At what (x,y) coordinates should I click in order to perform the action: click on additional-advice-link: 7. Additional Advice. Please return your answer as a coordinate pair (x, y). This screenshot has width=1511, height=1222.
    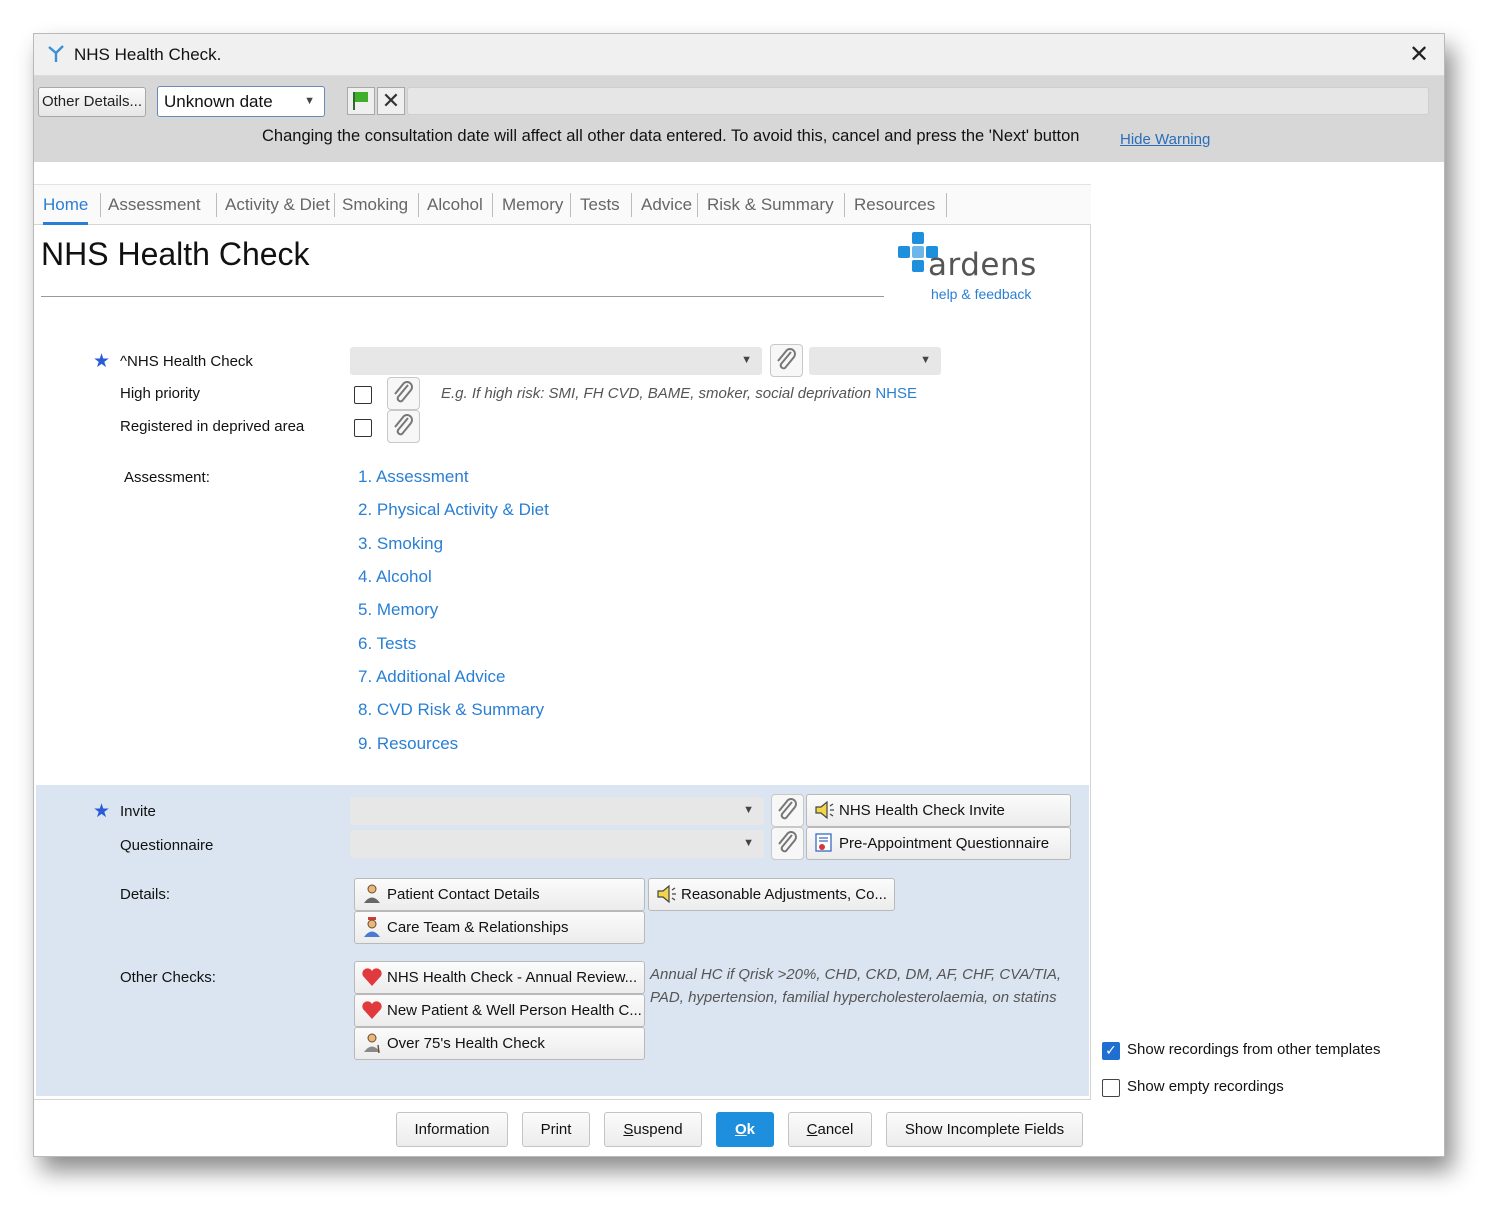
    Looking at the image, I should click on (431, 677).